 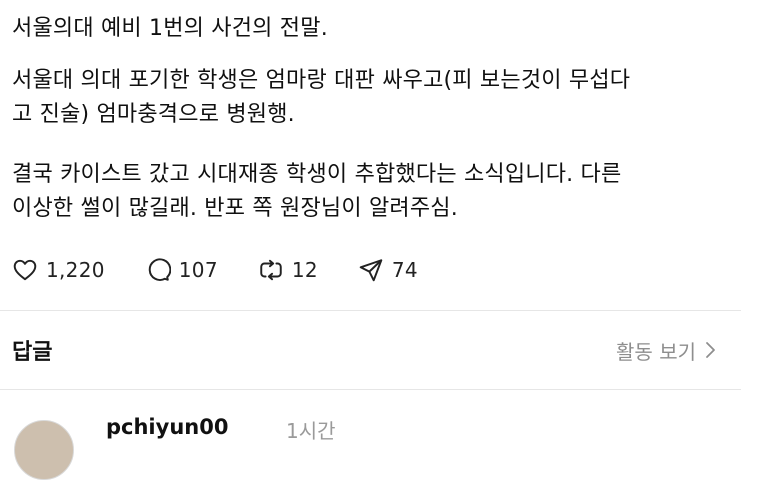 What do you see at coordinates (404, 270) in the screenshot?
I see `share-count: 74` at bounding box center [404, 270].